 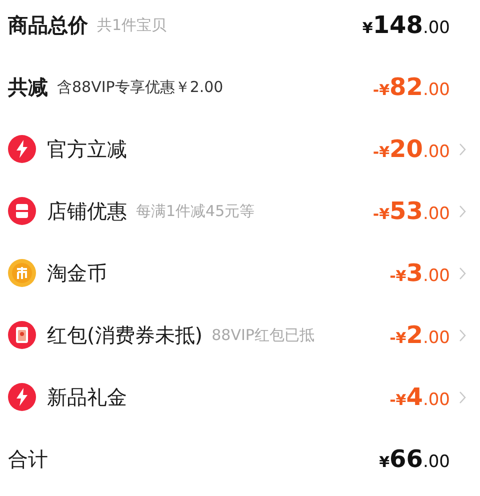 I want to click on price: -¥82.00, so click(x=411, y=87).